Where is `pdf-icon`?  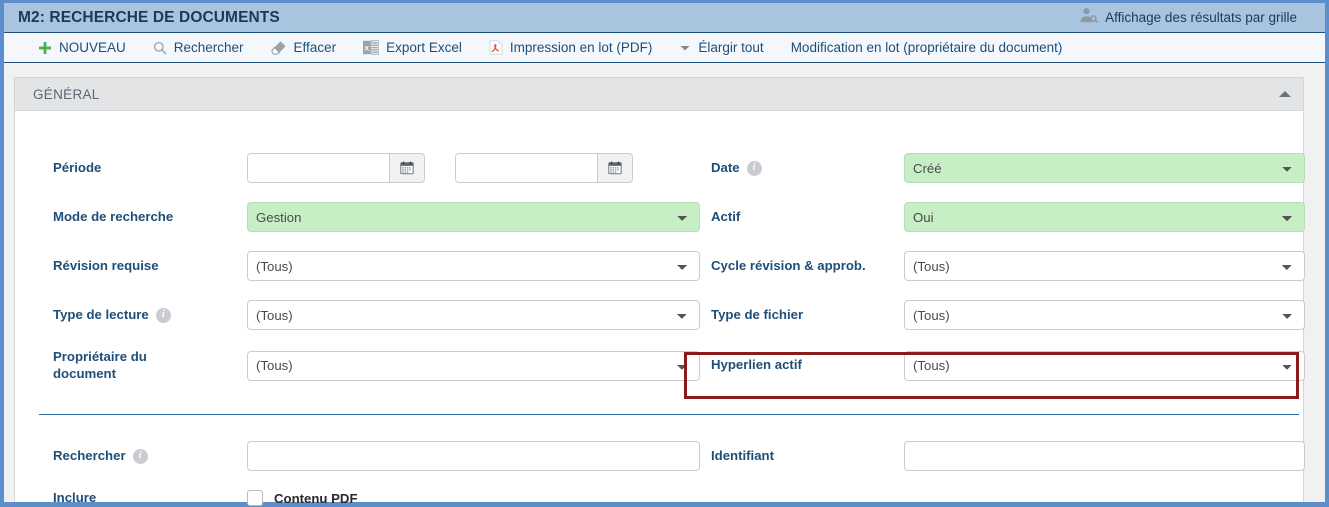 pdf-icon is located at coordinates (496, 47).